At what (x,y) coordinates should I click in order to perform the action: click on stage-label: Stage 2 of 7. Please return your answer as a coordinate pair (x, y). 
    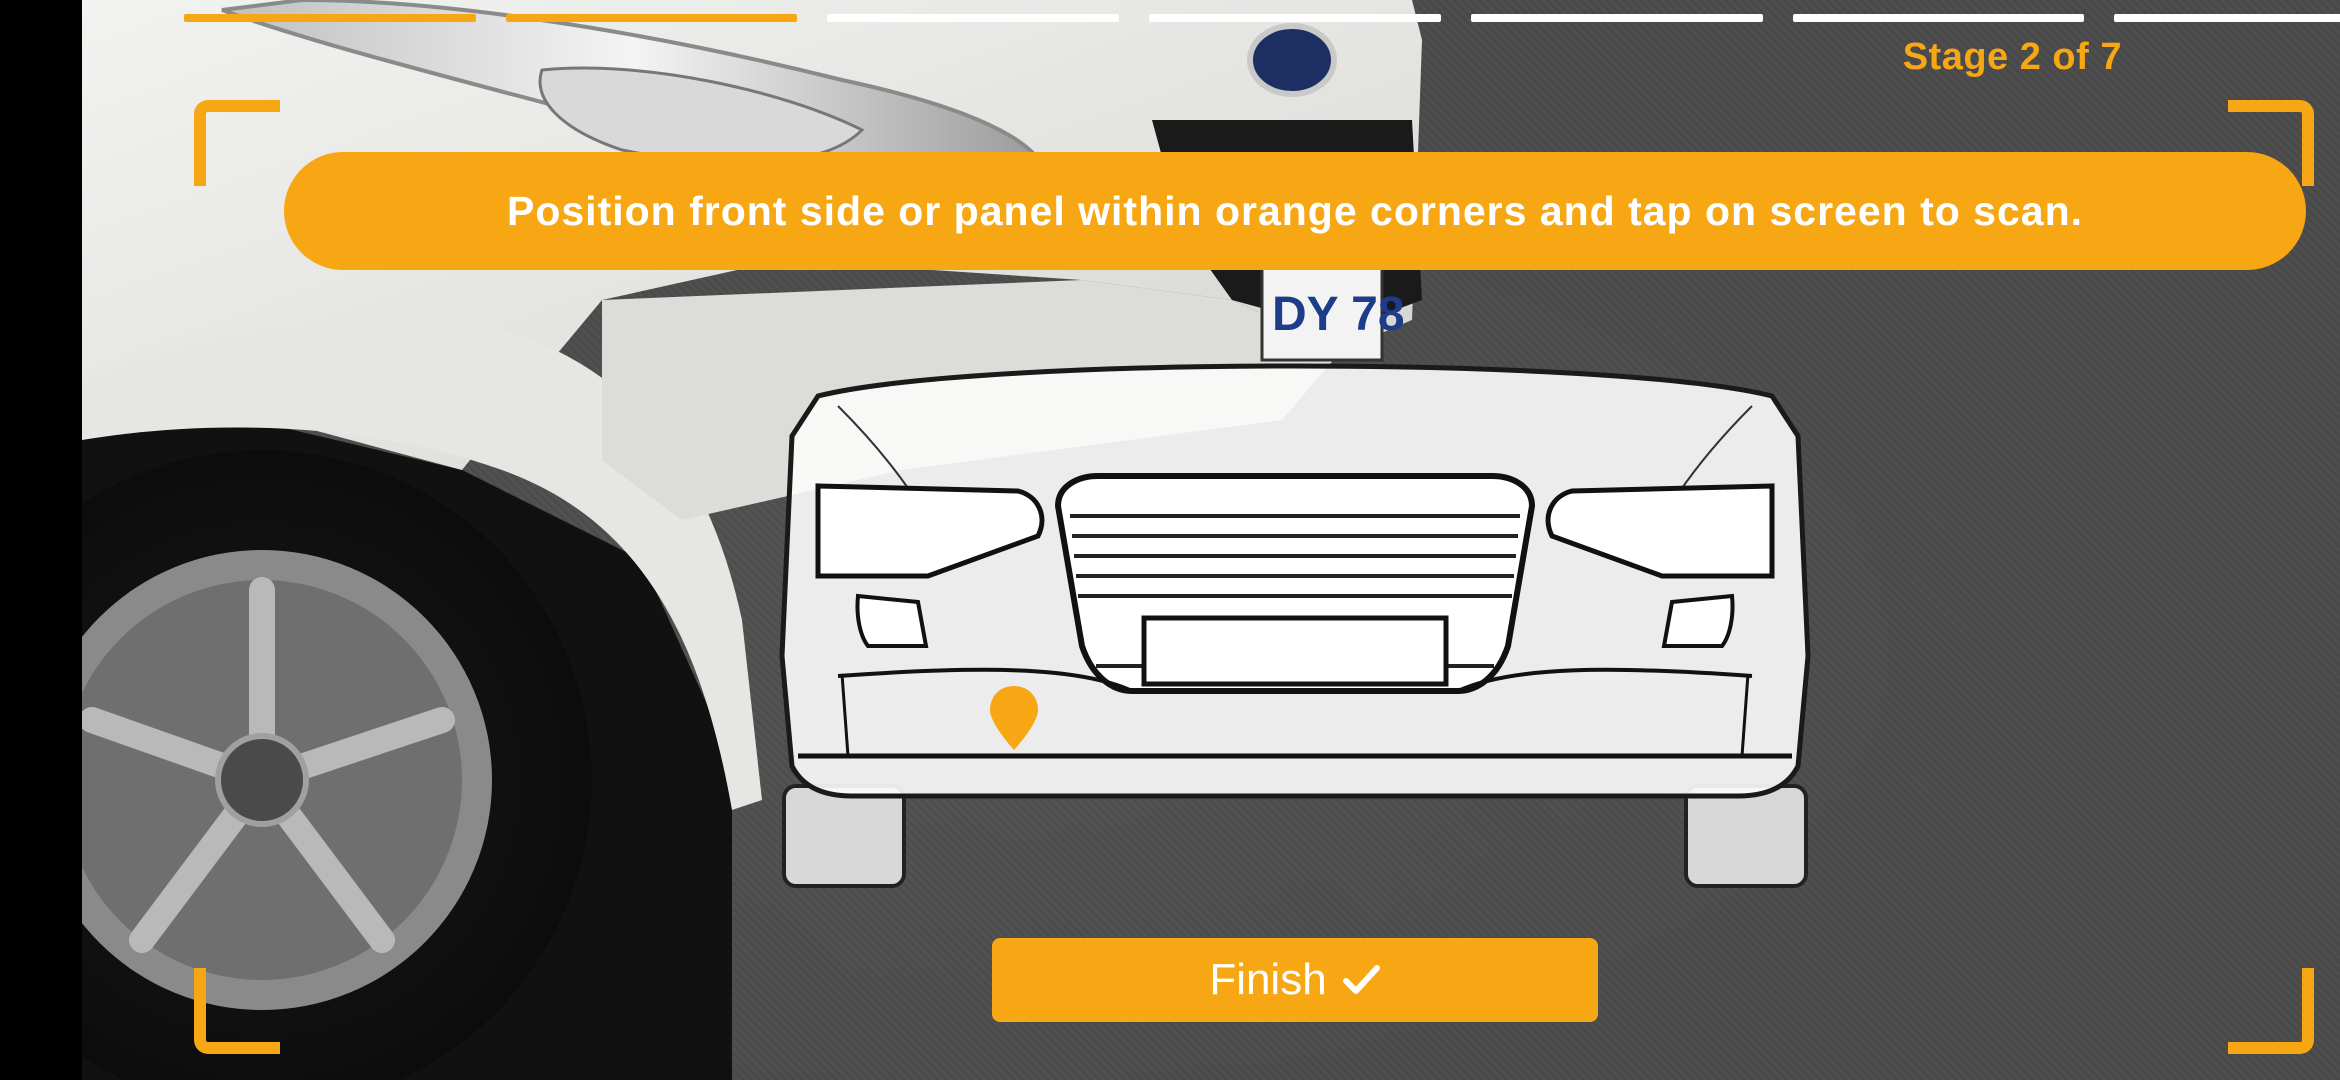
    Looking at the image, I should click on (2012, 57).